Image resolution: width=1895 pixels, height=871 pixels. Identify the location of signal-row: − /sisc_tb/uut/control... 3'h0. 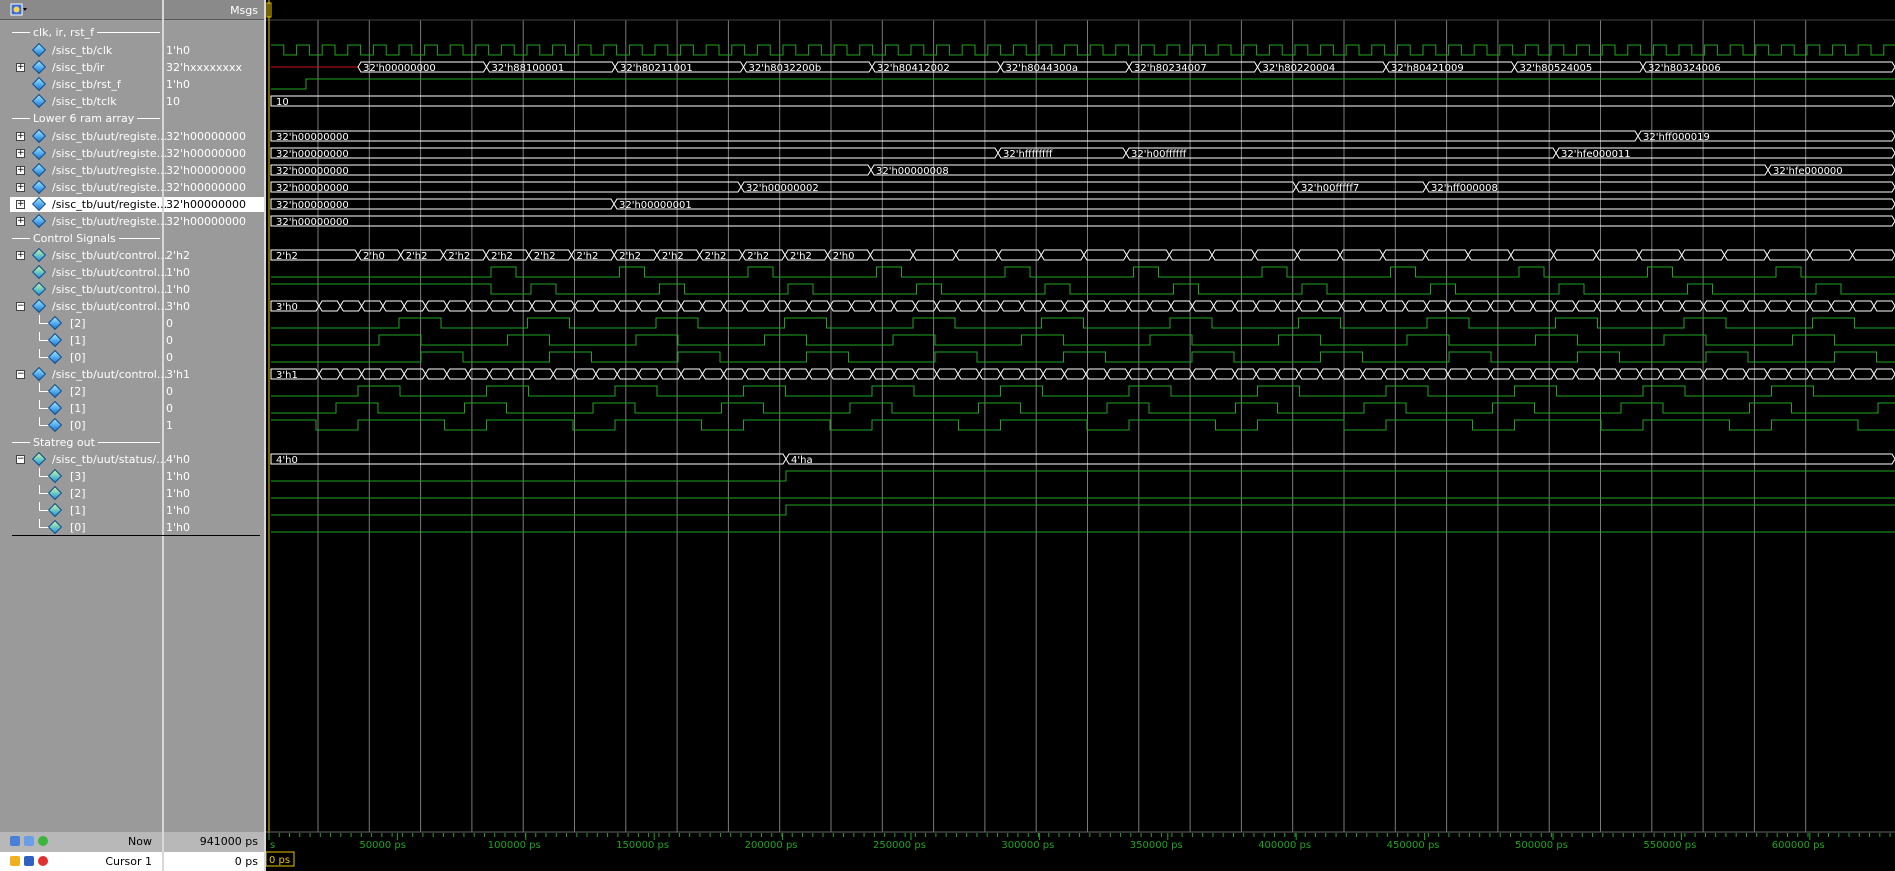
(132, 306).